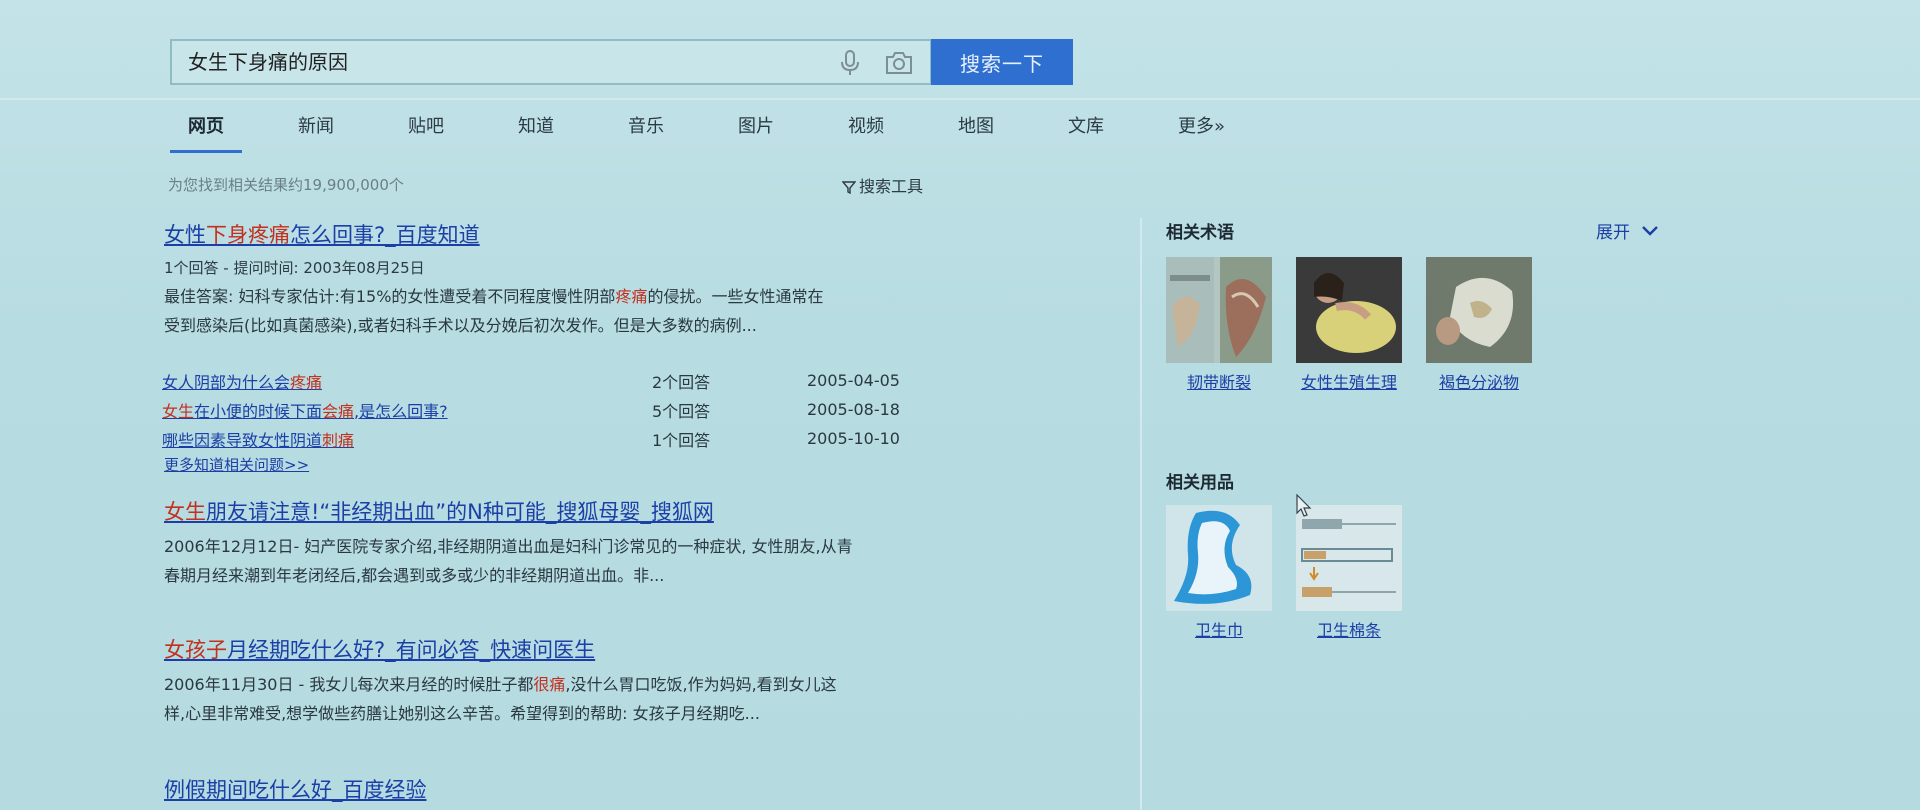 Image resolution: width=1920 pixels, height=810 pixels. What do you see at coordinates (1086, 131) in the screenshot?
I see `tab-wenku: 文库` at bounding box center [1086, 131].